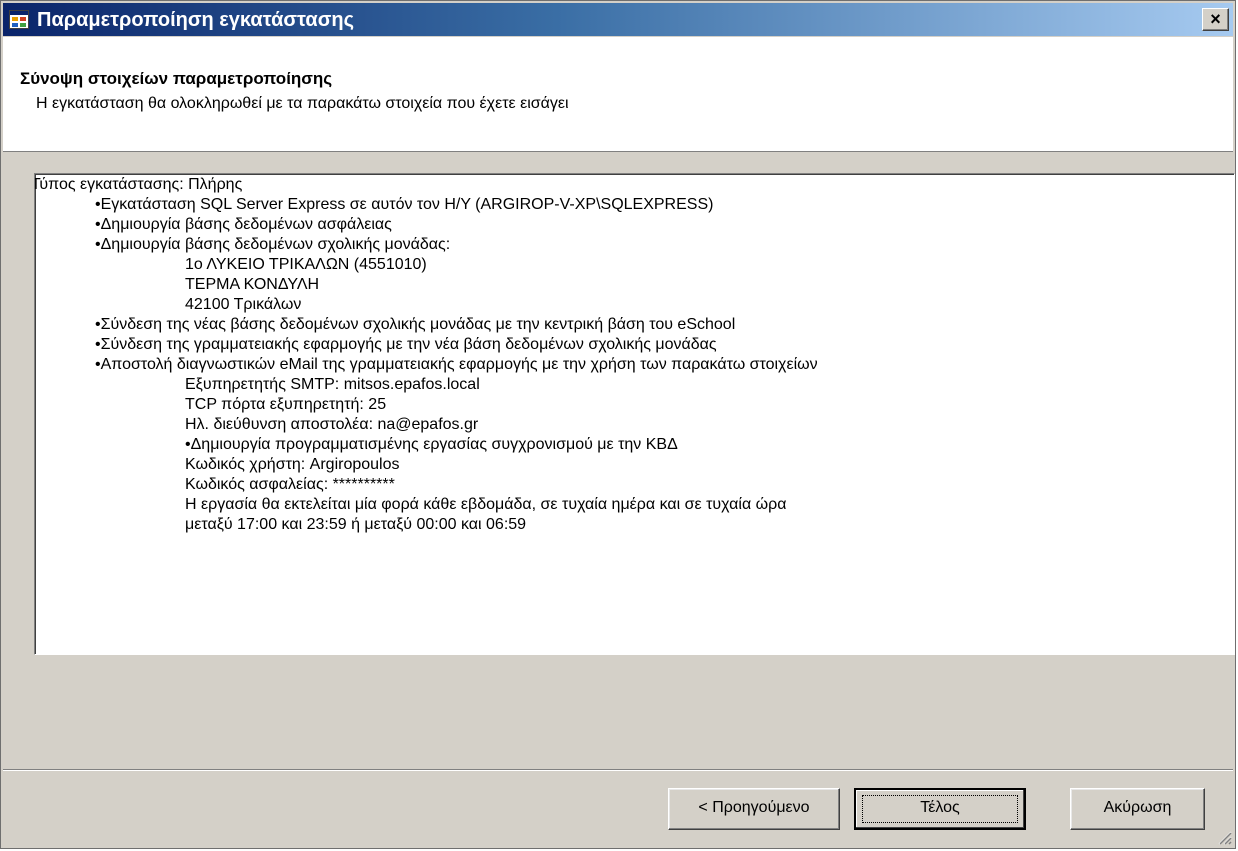  I want to click on title-bar: Παραμετροποίηση εγκατάστασης ×, so click(618, 19).